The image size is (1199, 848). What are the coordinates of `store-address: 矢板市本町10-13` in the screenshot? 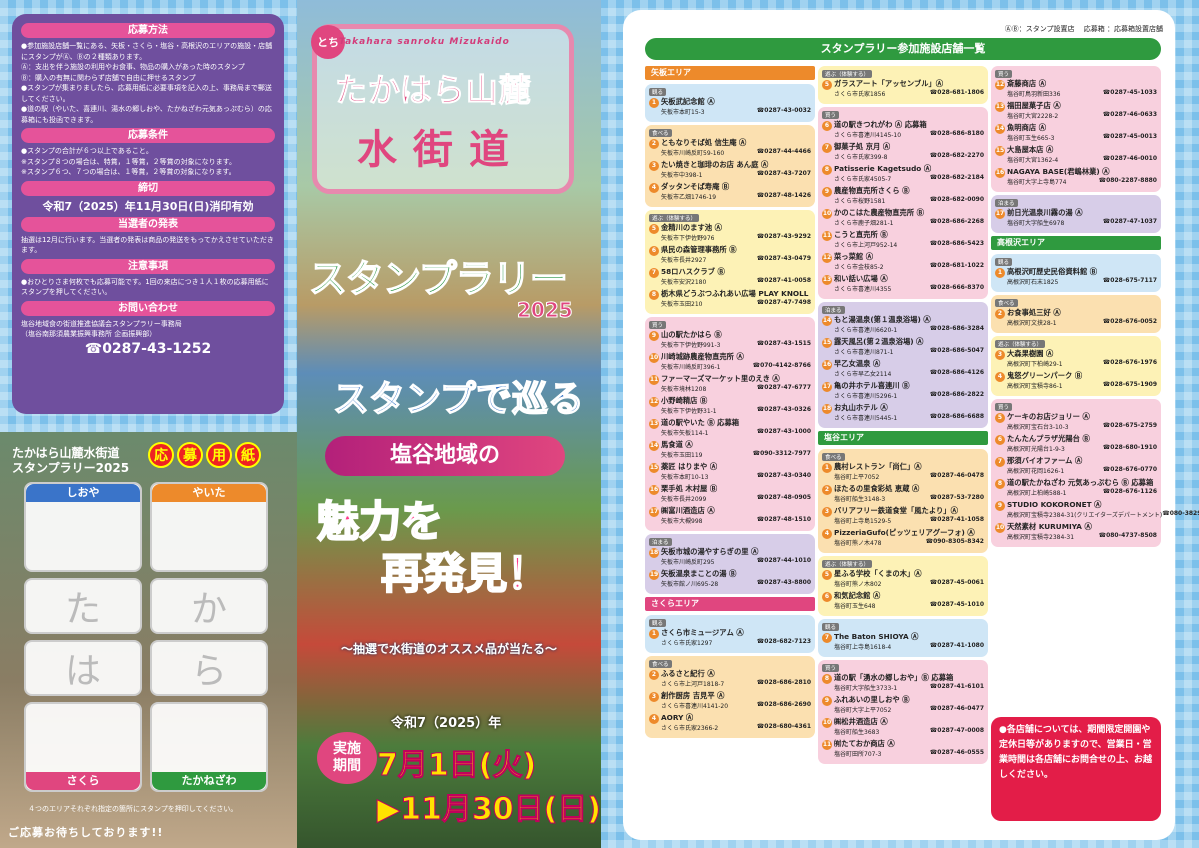 It's located at (685, 477).